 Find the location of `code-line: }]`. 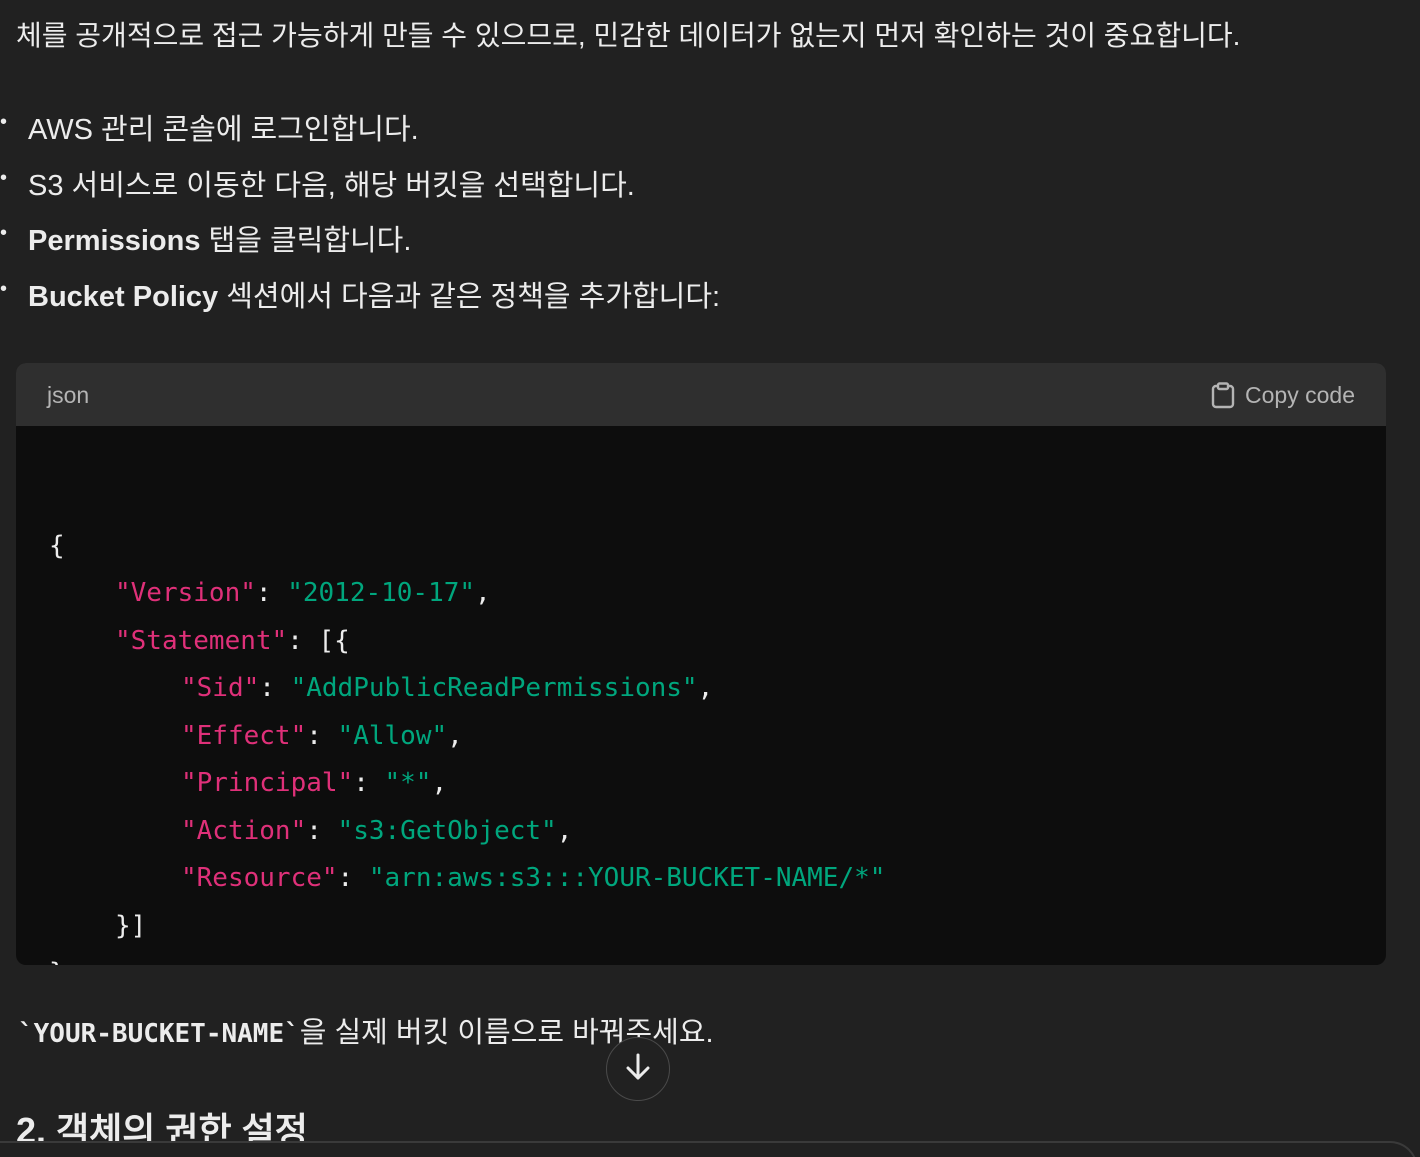

code-line: }] is located at coordinates (130, 926).